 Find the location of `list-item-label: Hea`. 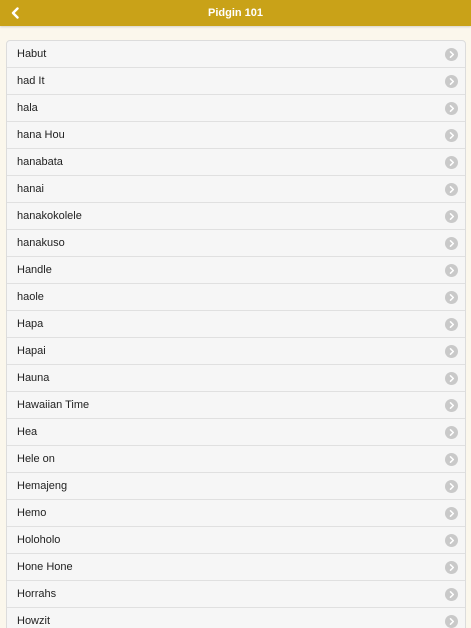

list-item-label: Hea is located at coordinates (27, 432).